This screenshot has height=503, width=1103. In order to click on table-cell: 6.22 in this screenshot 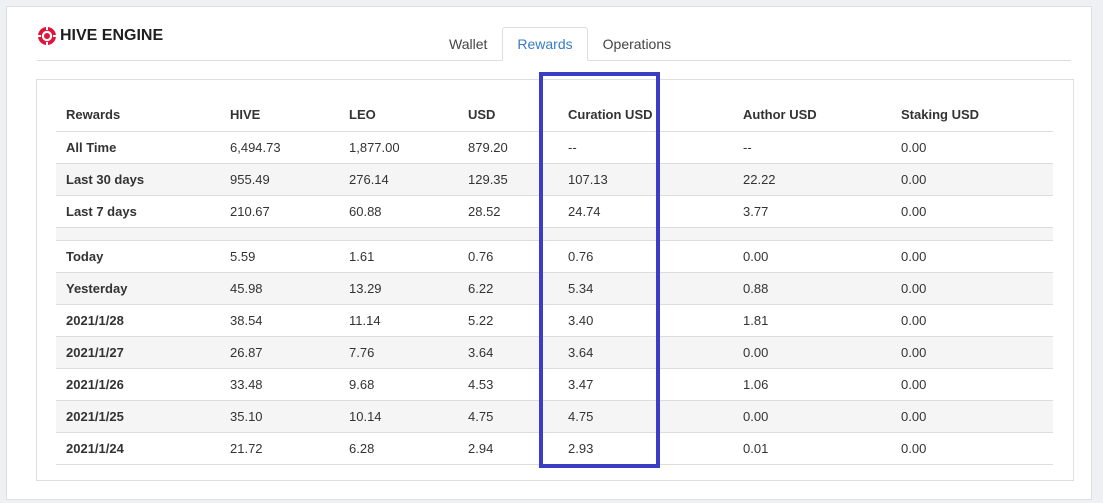, I will do `click(508, 288)`.